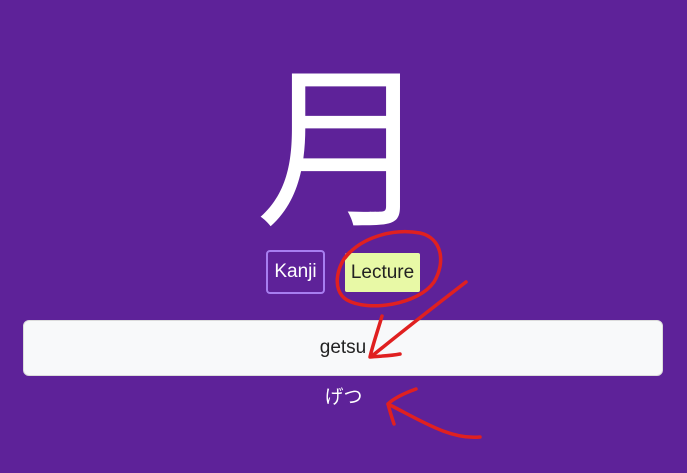  Describe the element at coordinates (295, 272) in the screenshot. I see `kanji-button: Kanji` at that location.